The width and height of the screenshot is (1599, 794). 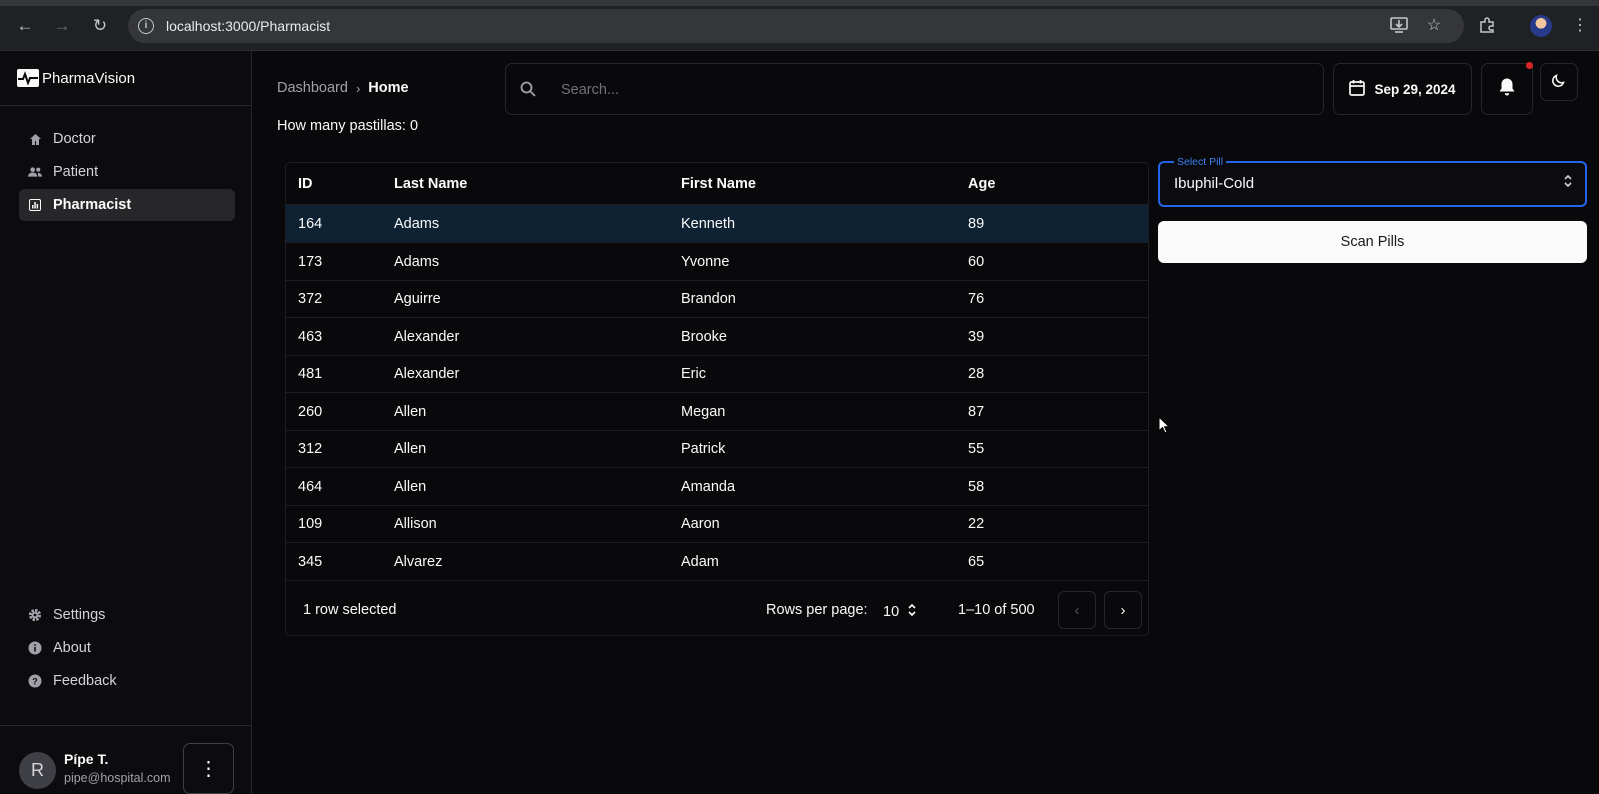 What do you see at coordinates (305, 184) in the screenshot?
I see `column-header-id: ID` at bounding box center [305, 184].